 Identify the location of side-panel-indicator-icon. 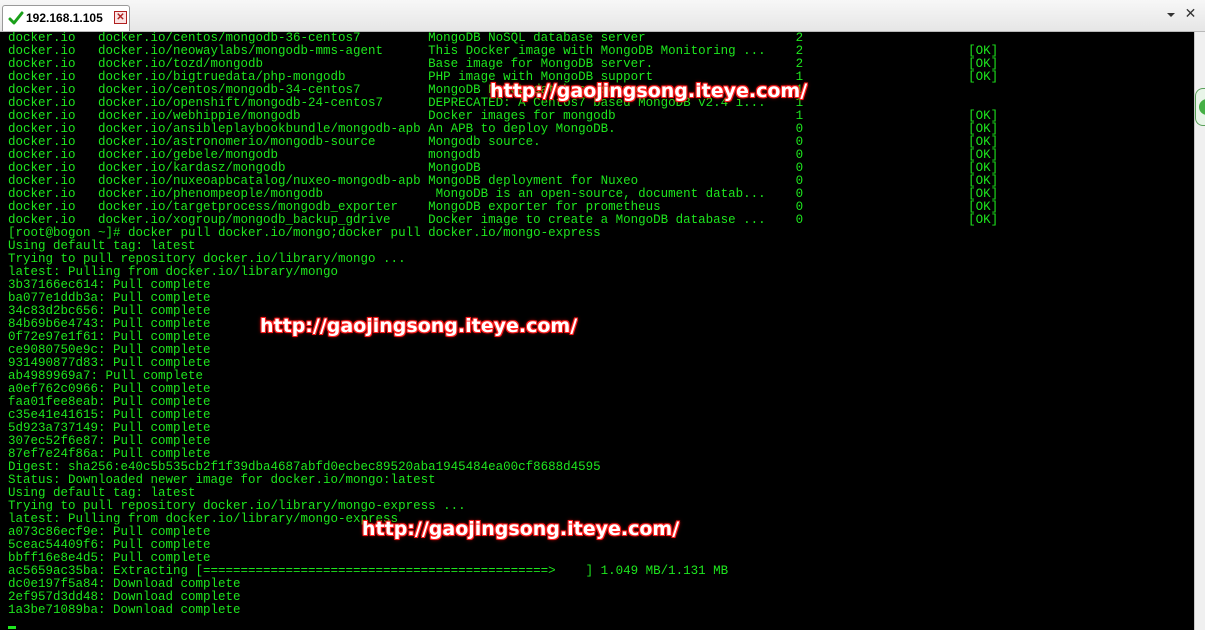
(1202, 107).